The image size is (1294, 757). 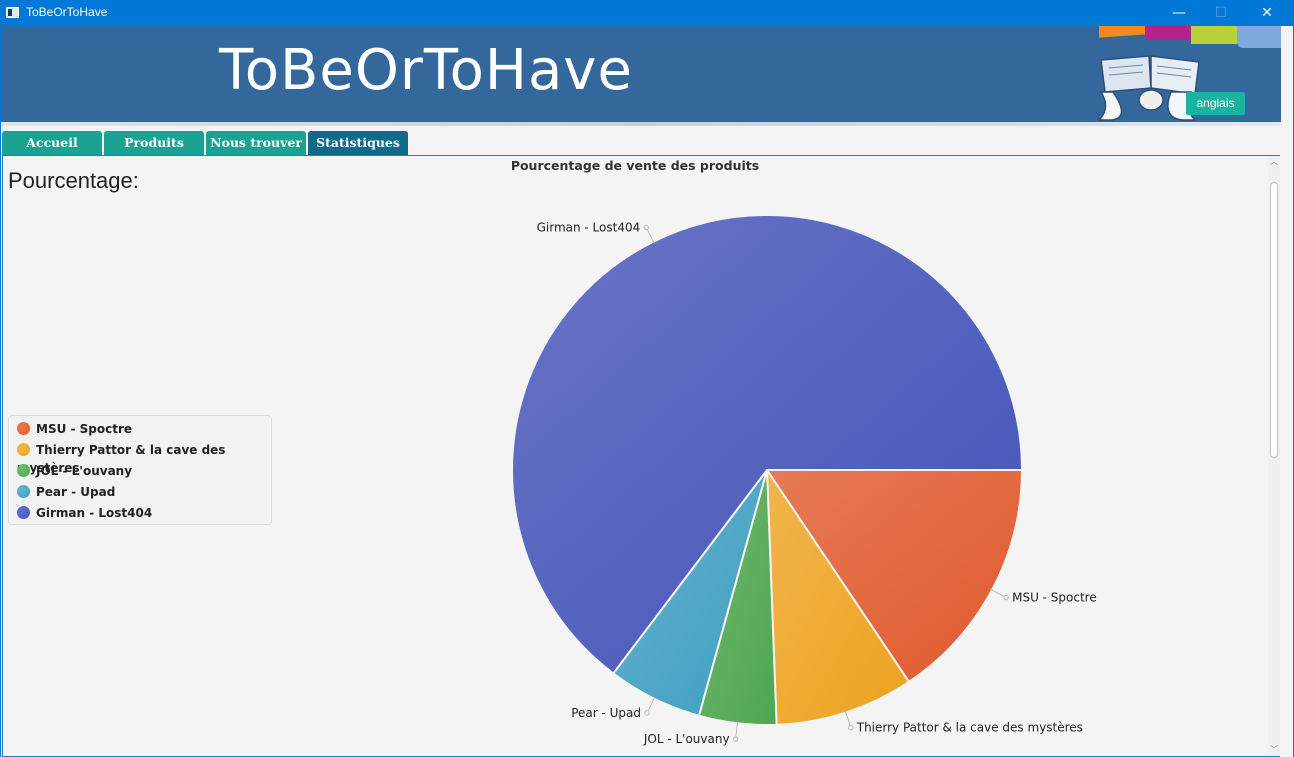 What do you see at coordinates (641, 124) in the screenshot?
I see `banner-strip` at bounding box center [641, 124].